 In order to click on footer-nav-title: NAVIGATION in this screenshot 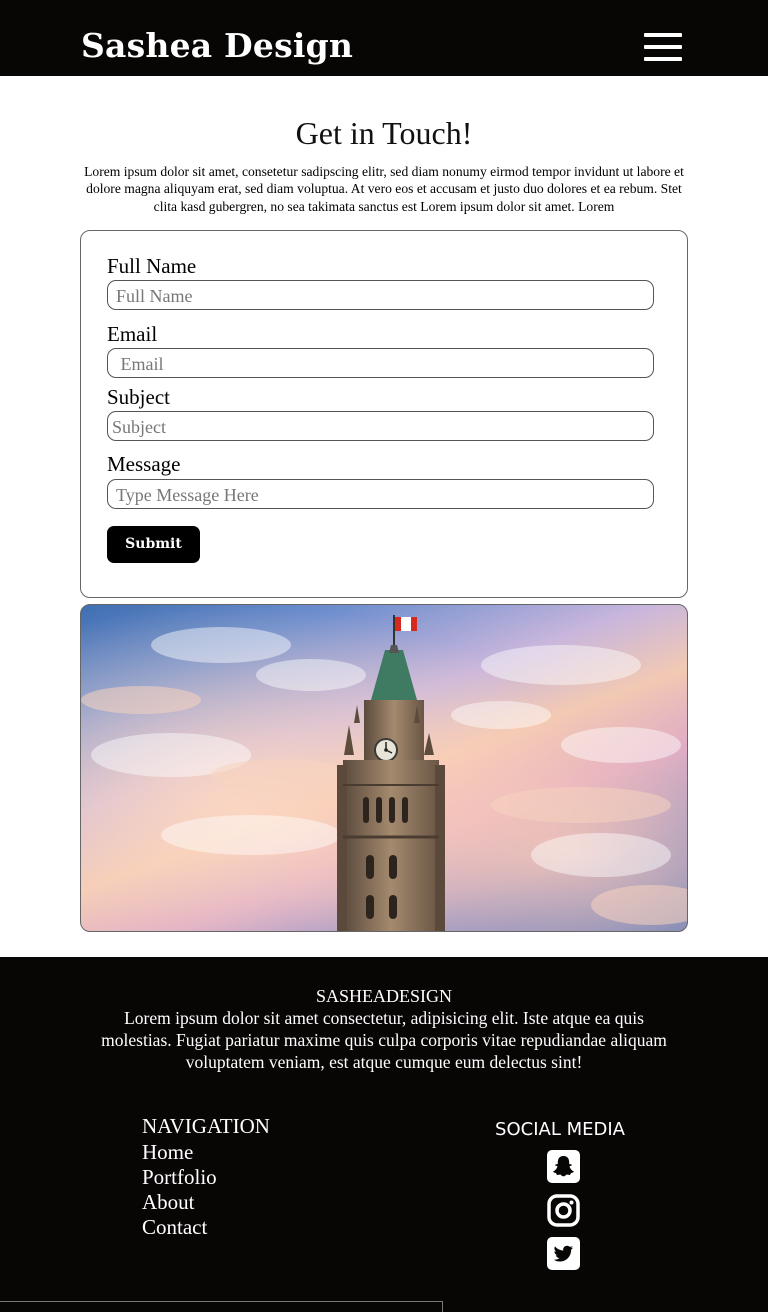, I will do `click(206, 1126)`.